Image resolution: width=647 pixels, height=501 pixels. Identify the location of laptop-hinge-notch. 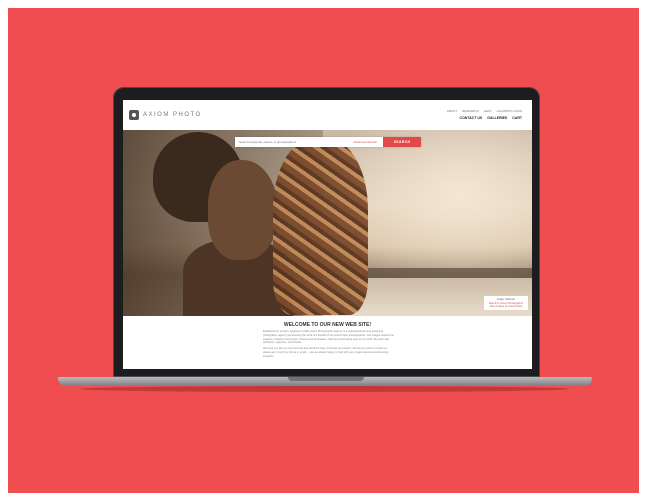
(326, 379).